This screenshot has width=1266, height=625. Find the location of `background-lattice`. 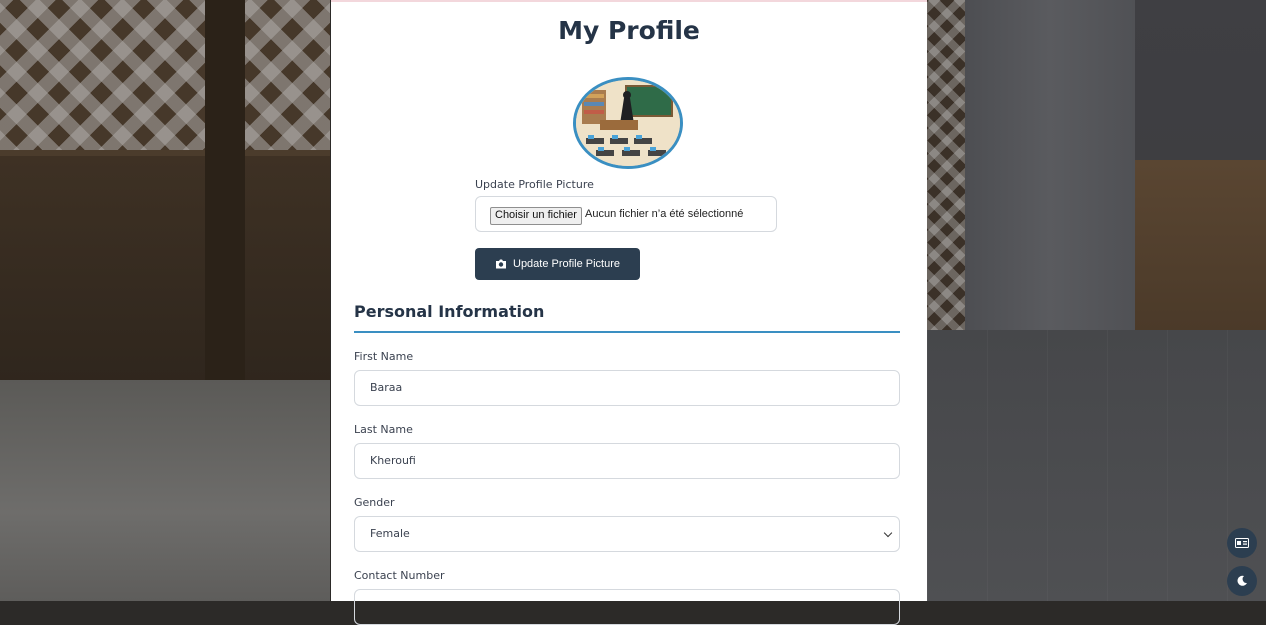

background-lattice is located at coordinates (165, 75).